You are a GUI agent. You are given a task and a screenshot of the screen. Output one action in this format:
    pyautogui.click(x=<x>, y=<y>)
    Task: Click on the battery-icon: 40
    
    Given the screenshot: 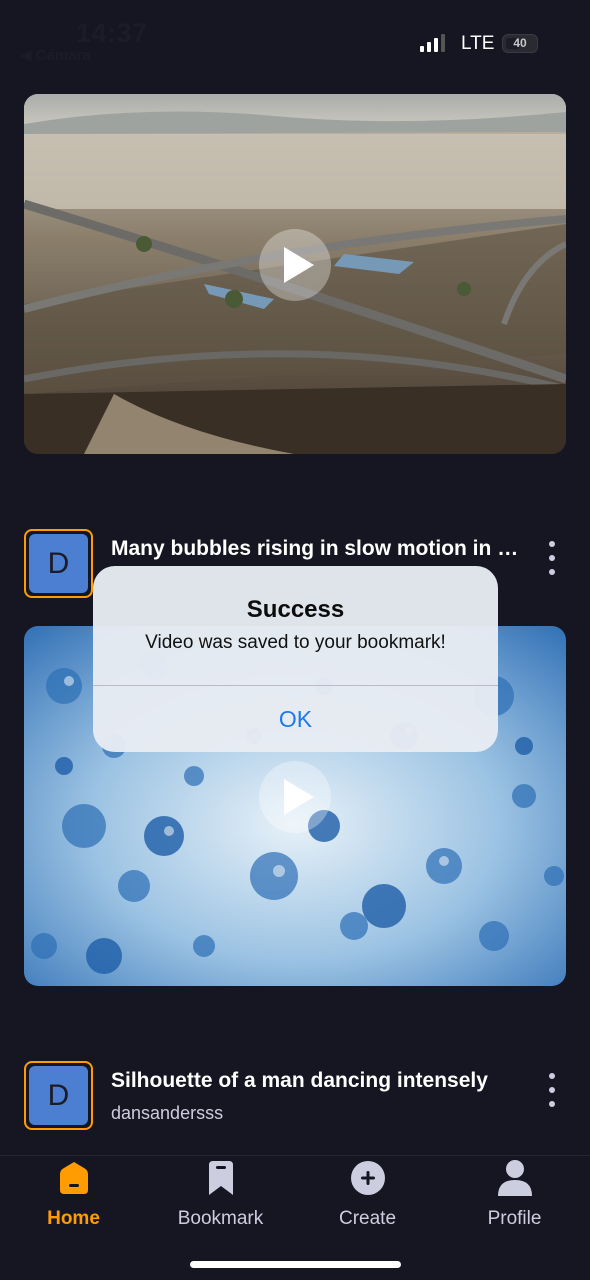 What is the action you would take?
    pyautogui.click(x=520, y=43)
    